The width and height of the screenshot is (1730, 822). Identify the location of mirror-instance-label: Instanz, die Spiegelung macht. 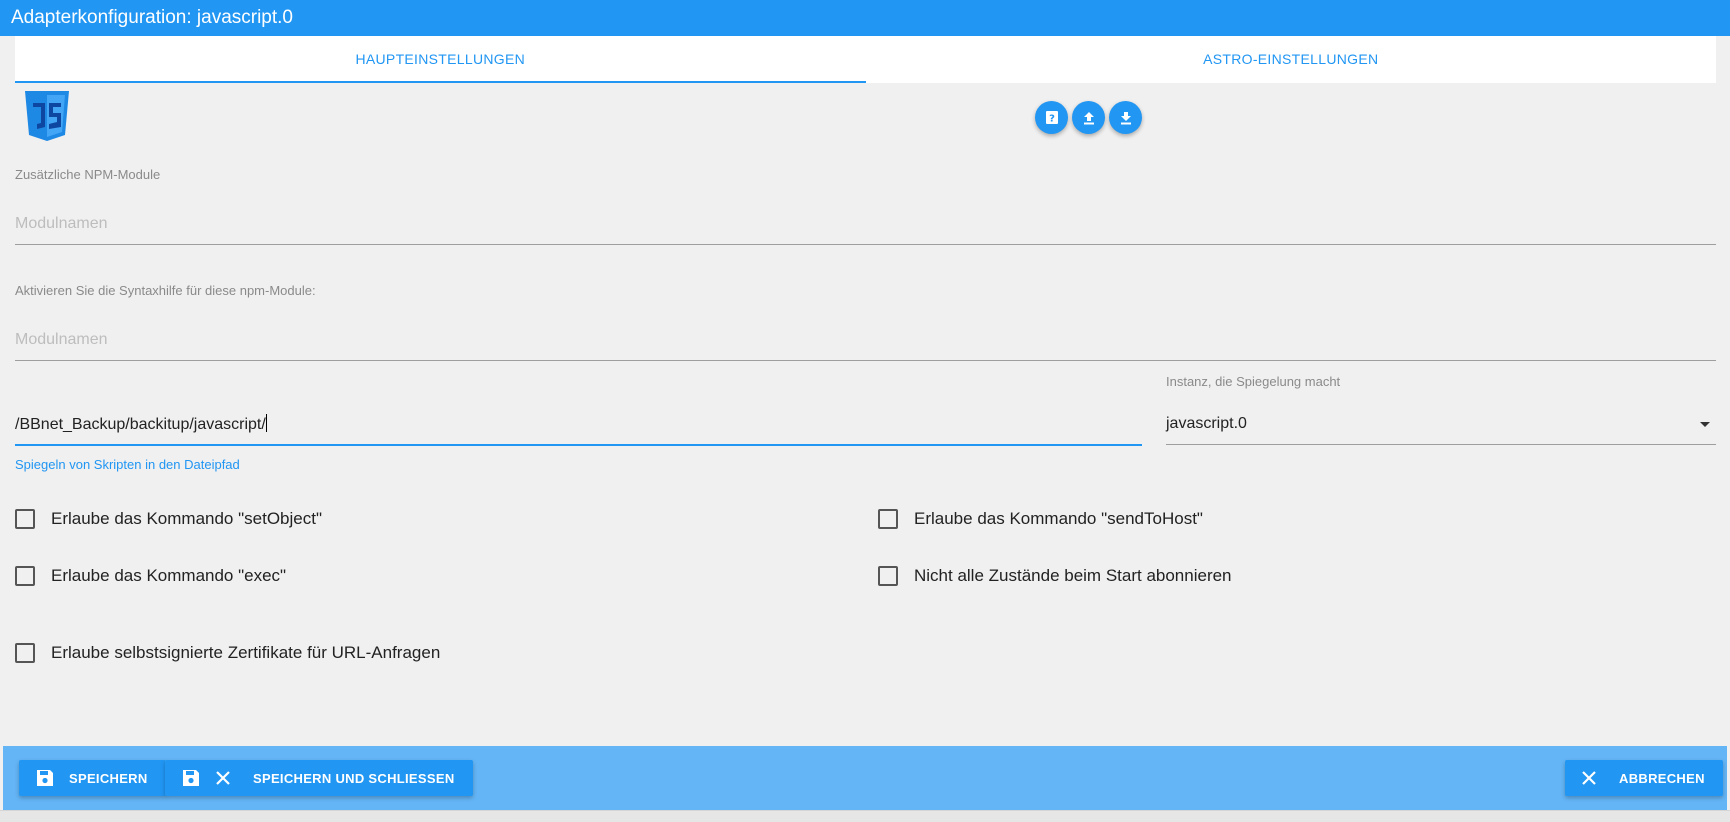
(1253, 381).